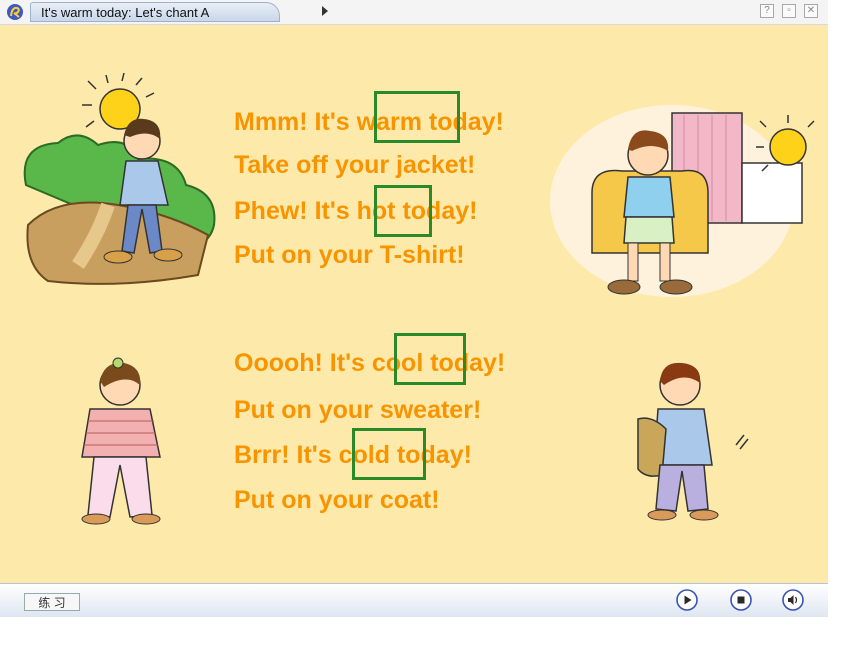  Describe the element at coordinates (358, 410) in the screenshot. I see `verse2-line2: Put on your sweater!` at that location.